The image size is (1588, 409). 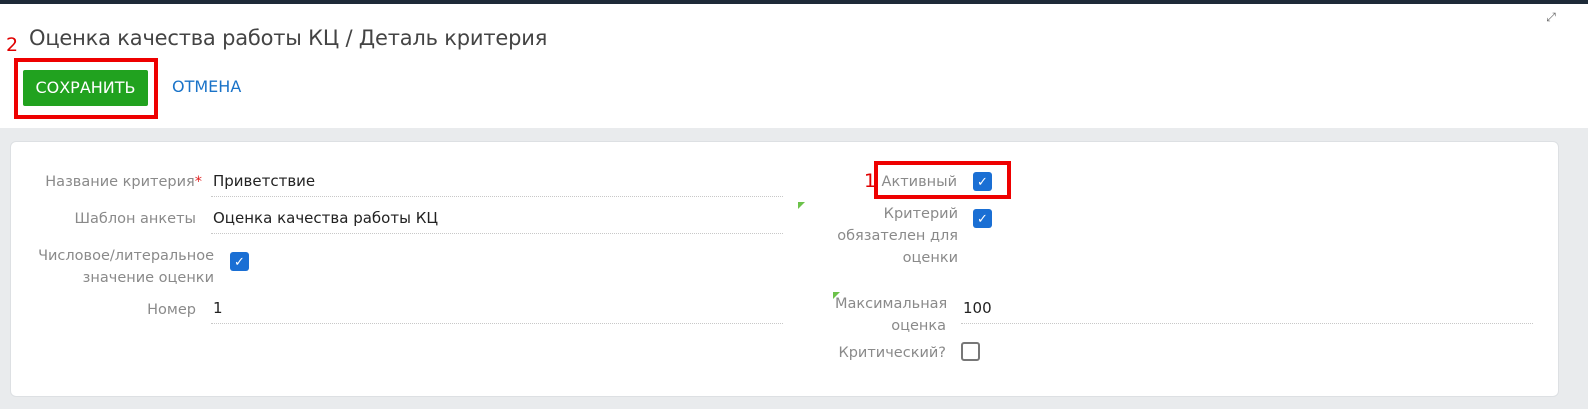 I want to click on criterion-name-field: Приветствие, so click(x=264, y=181).